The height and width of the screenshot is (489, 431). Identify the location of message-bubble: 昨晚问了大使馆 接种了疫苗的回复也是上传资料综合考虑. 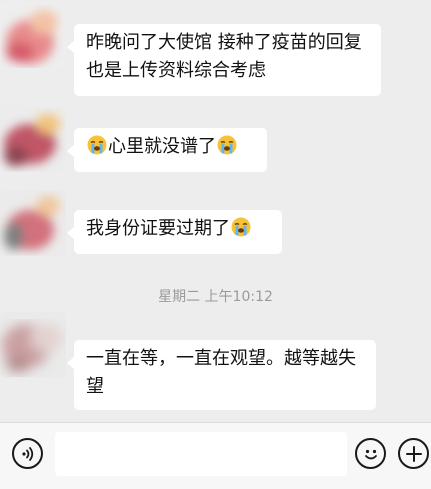
(224, 60).